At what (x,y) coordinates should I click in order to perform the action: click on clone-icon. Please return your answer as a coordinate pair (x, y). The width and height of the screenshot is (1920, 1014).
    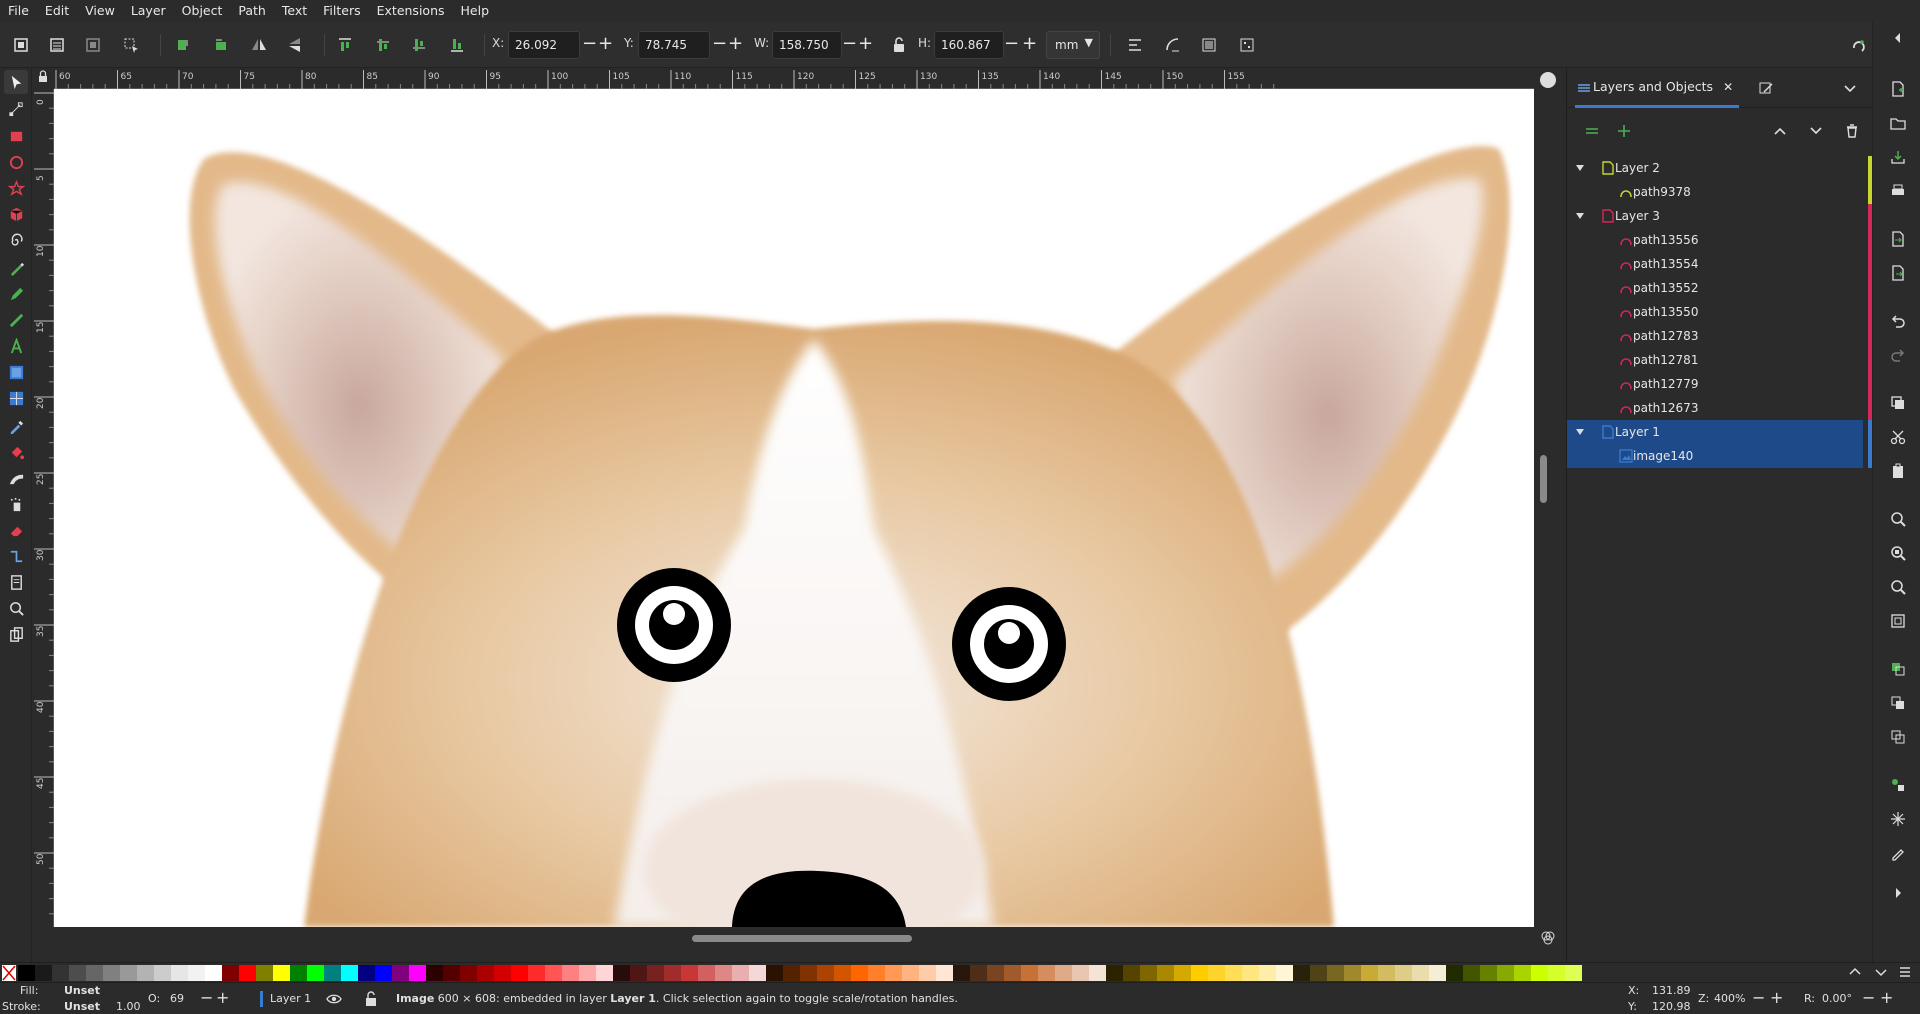
    Looking at the image, I should click on (1898, 703).